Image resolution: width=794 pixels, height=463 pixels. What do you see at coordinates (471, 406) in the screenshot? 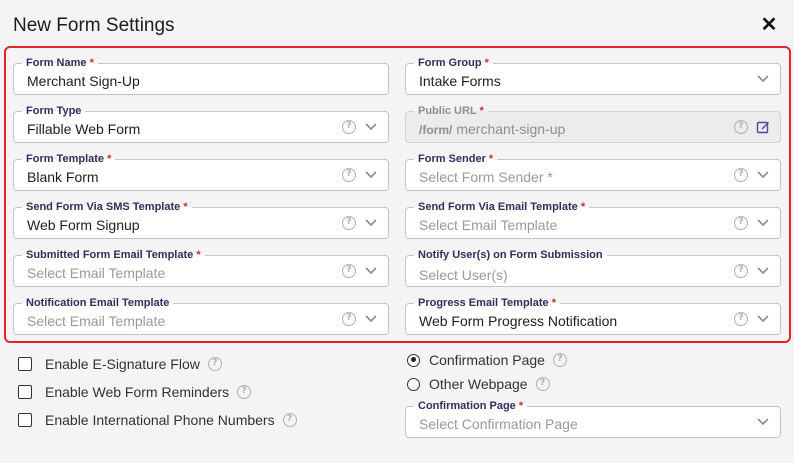
I see `confirmation-page-label: Confirmation Page *` at bounding box center [471, 406].